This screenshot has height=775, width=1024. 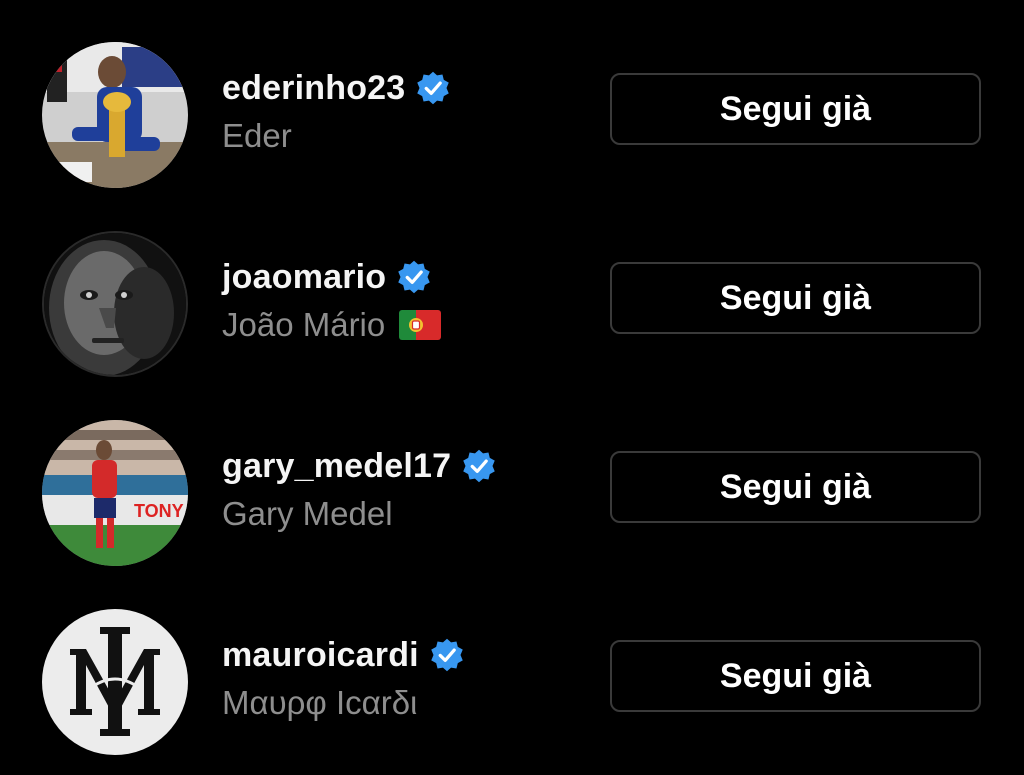 I want to click on mi-monogram-logo, so click(x=115, y=682).